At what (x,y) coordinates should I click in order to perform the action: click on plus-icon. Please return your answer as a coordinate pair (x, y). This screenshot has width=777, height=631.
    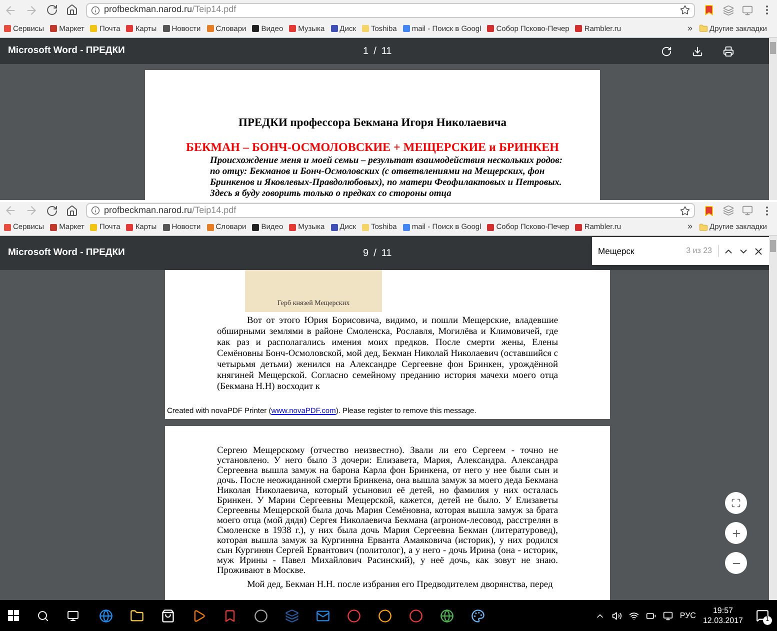
    Looking at the image, I should click on (736, 533).